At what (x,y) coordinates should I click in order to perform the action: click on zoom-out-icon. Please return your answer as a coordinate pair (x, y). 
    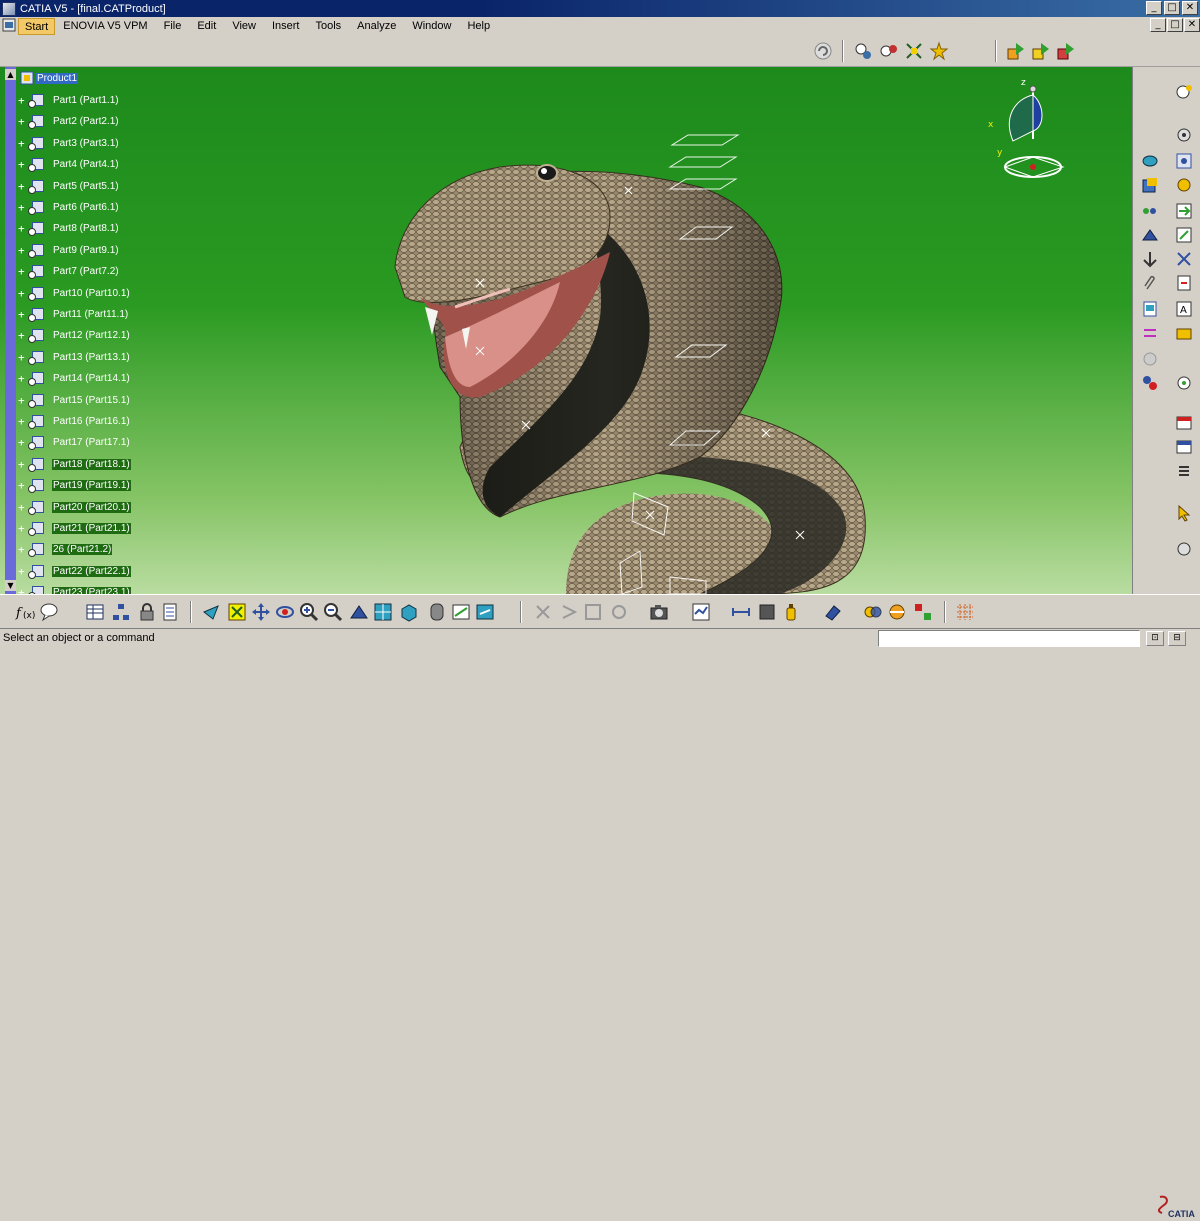
    Looking at the image, I should click on (333, 612).